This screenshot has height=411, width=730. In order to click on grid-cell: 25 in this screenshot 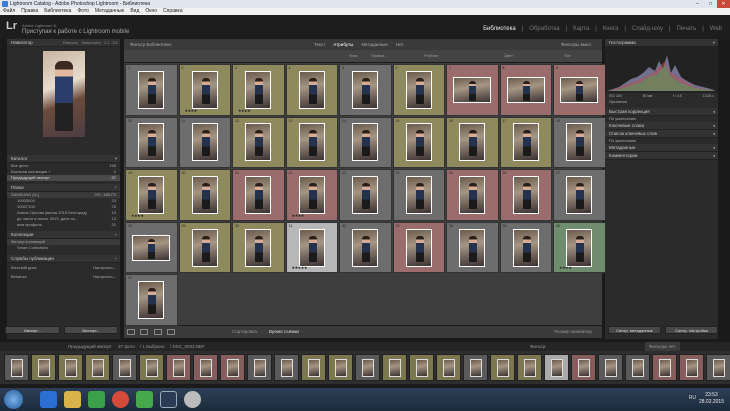, I will do `click(472, 195)`.